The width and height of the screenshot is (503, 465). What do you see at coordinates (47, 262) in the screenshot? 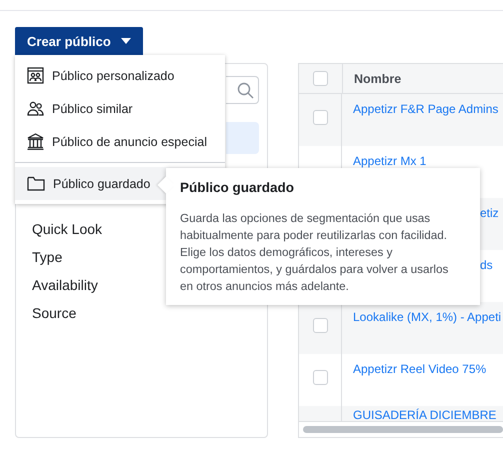
I see `filter-item: Type` at bounding box center [47, 262].